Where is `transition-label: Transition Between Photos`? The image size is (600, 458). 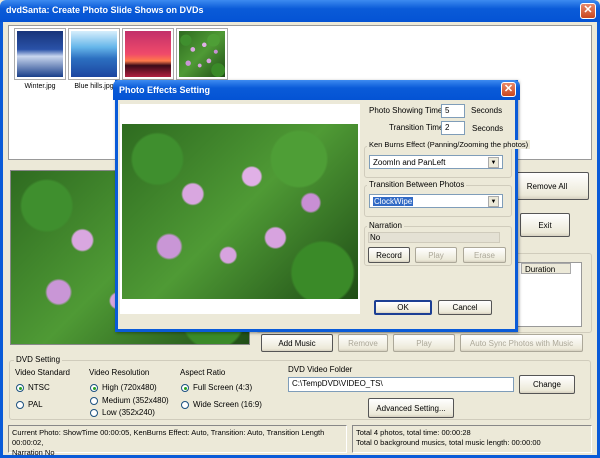
transition-label: Transition Between Photos is located at coordinates (417, 184).